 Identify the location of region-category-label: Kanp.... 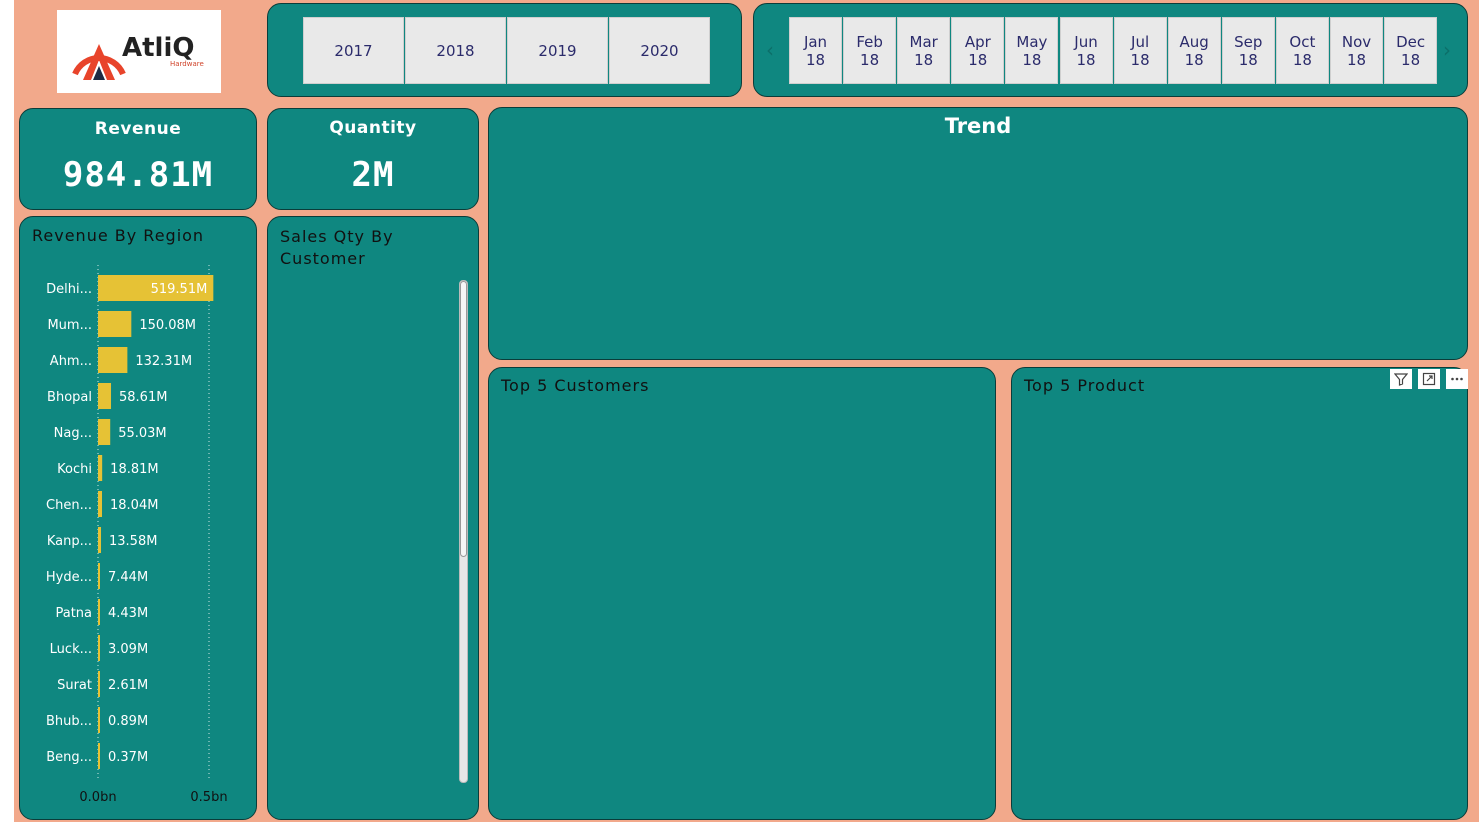
(69, 541).